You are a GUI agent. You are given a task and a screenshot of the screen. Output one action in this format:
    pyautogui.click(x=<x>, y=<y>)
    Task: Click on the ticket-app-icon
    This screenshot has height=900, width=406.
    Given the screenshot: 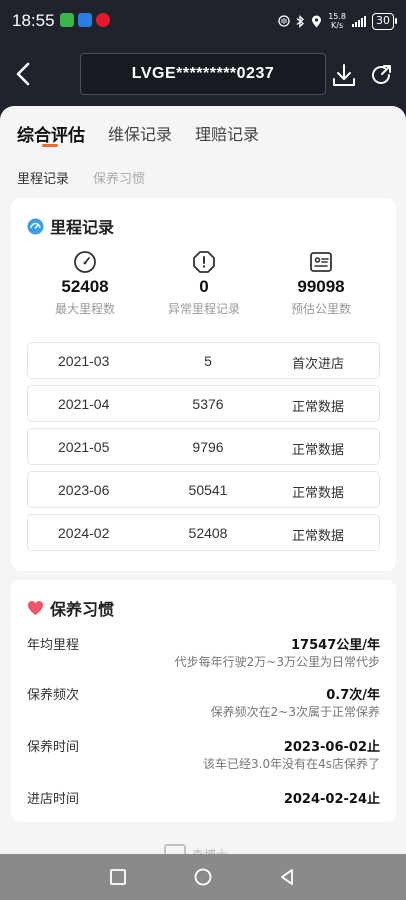 What is the action you would take?
    pyautogui.click(x=85, y=20)
    